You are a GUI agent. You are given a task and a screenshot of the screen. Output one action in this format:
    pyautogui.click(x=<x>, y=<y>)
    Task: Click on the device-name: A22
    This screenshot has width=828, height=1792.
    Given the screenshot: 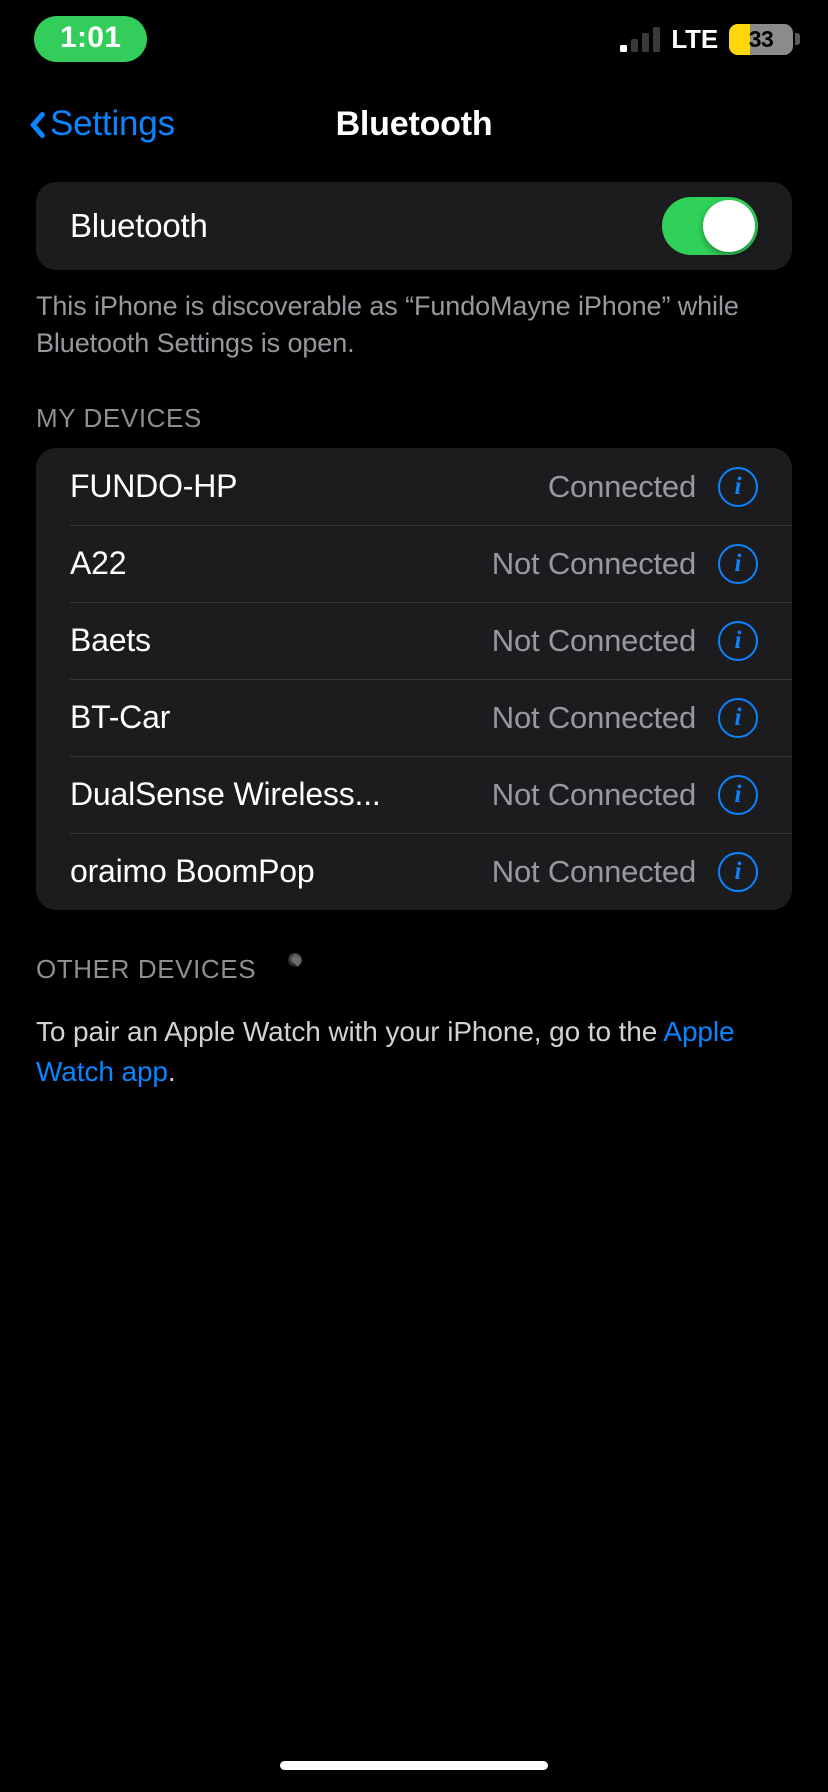 What is the action you would take?
    pyautogui.click(x=98, y=563)
    